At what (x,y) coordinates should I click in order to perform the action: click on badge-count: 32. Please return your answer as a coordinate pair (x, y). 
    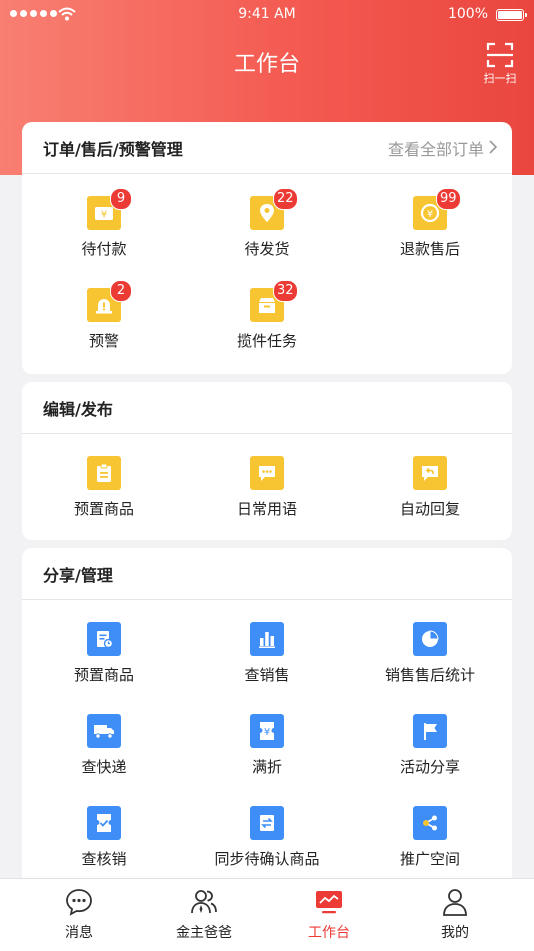
    Looking at the image, I should click on (285, 291).